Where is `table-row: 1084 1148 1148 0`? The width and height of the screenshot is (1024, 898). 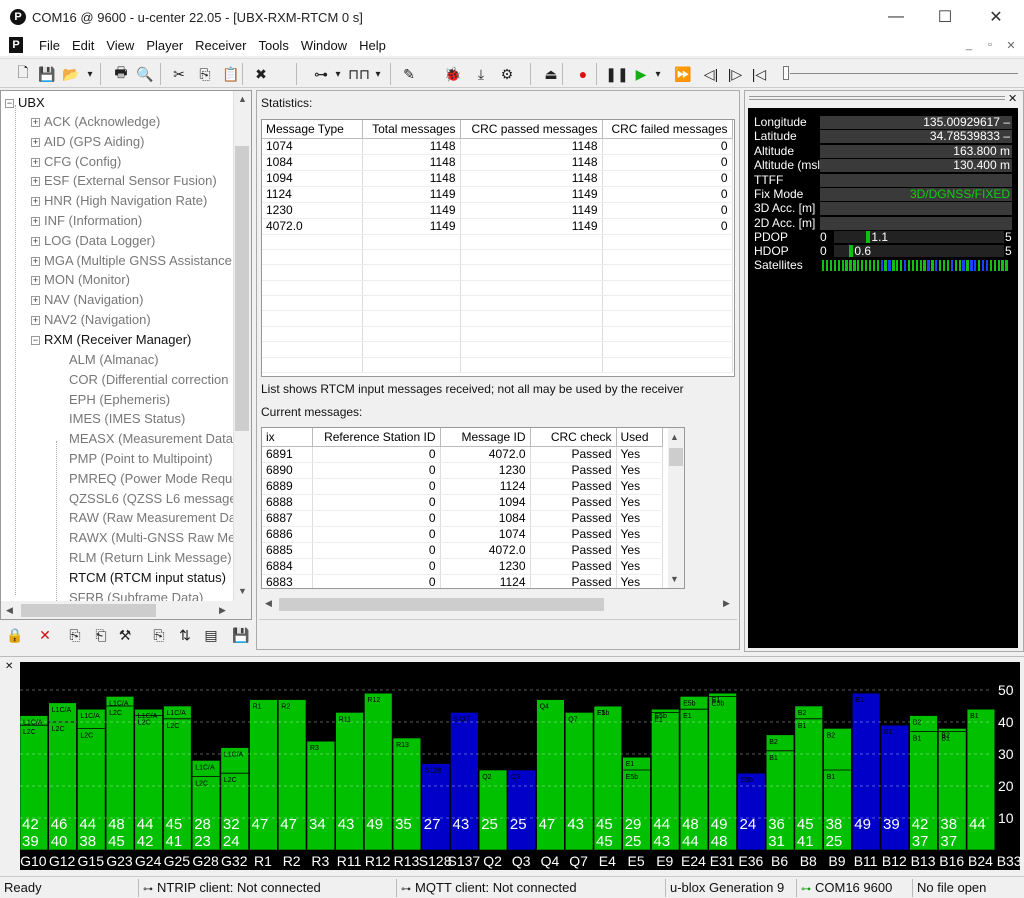 table-row: 1084 1148 1148 0 is located at coordinates (497, 162).